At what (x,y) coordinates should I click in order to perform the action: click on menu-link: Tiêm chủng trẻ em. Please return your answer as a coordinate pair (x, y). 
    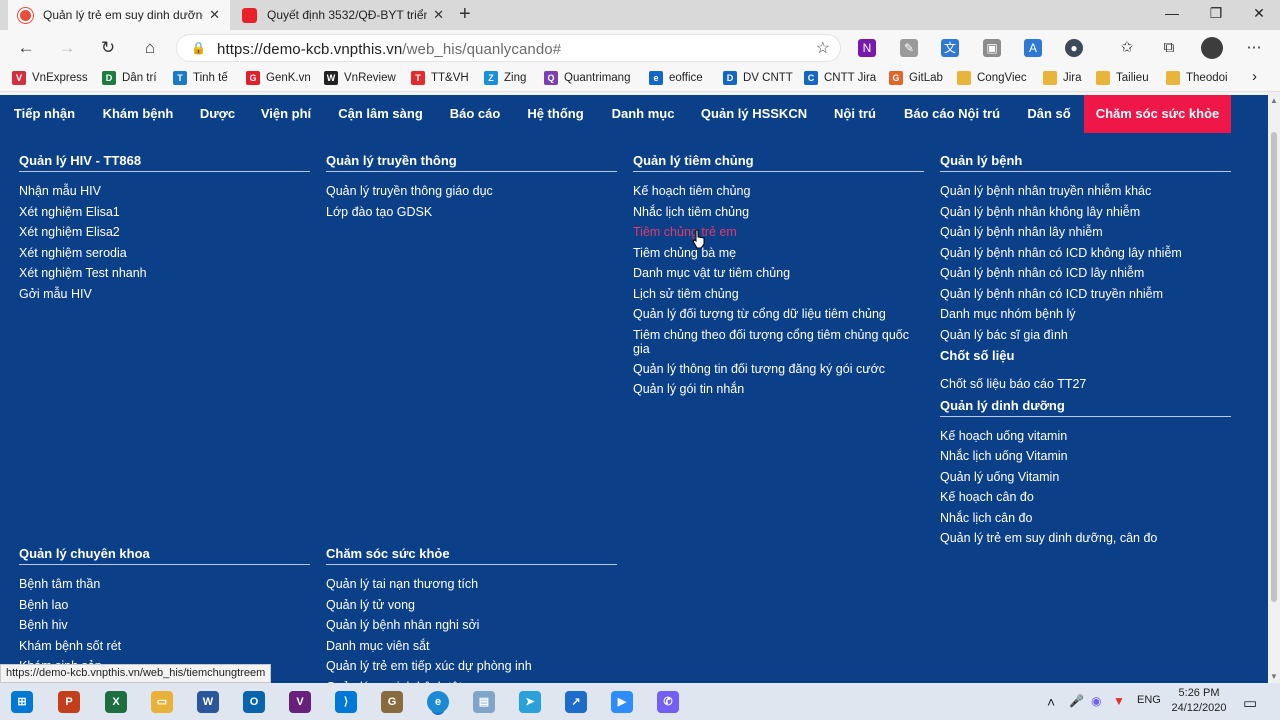
    Looking at the image, I should click on (778, 232).